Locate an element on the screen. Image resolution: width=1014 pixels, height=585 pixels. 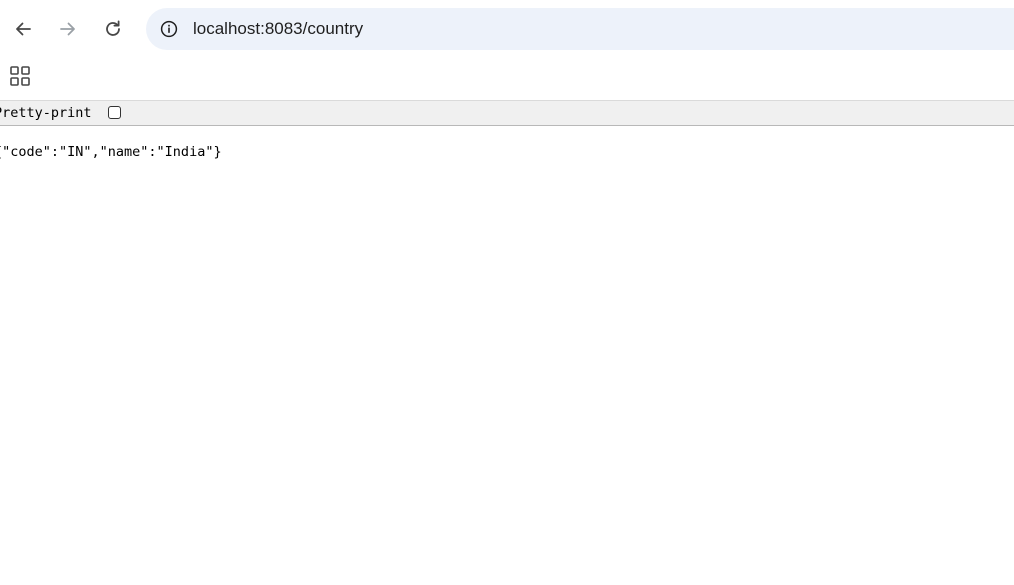
site-info-button is located at coordinates (169, 29).